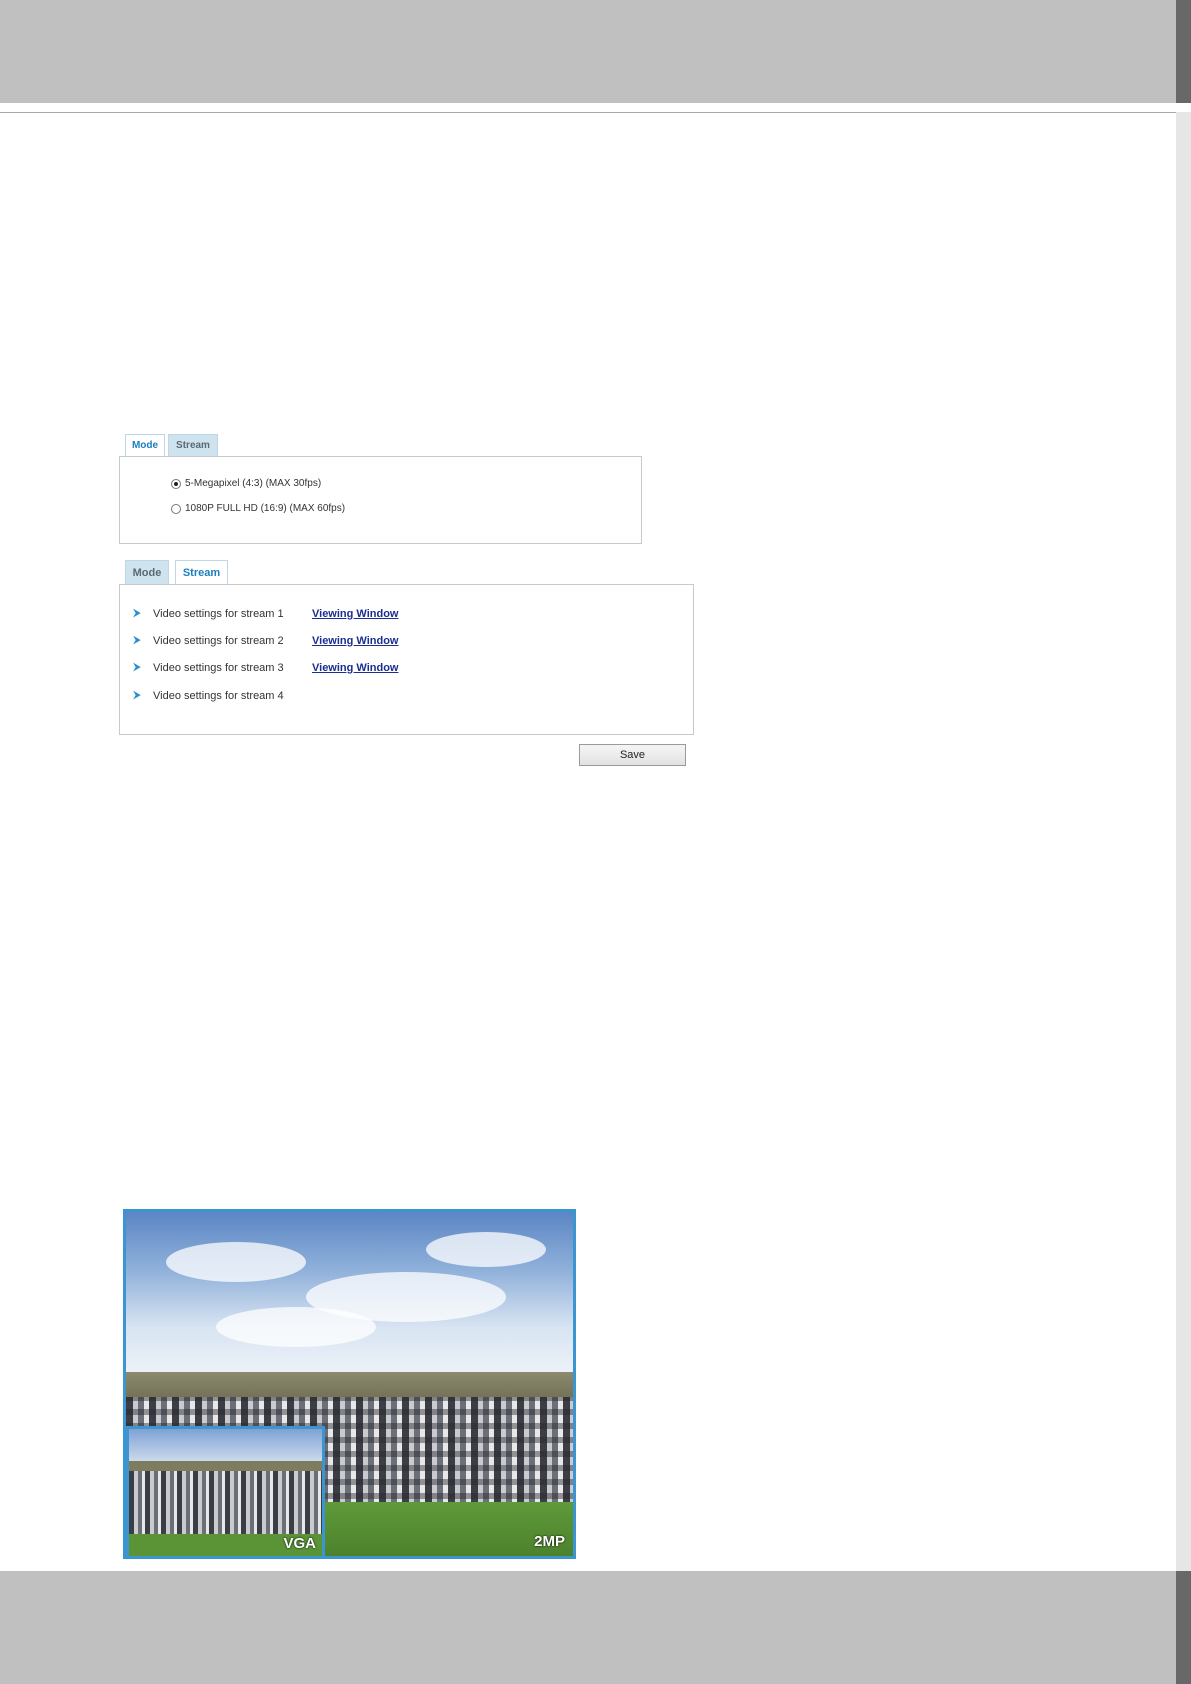 The image size is (1191, 1684). What do you see at coordinates (218, 640) in the screenshot?
I see `stream-row-label: Video settings for stream 2` at bounding box center [218, 640].